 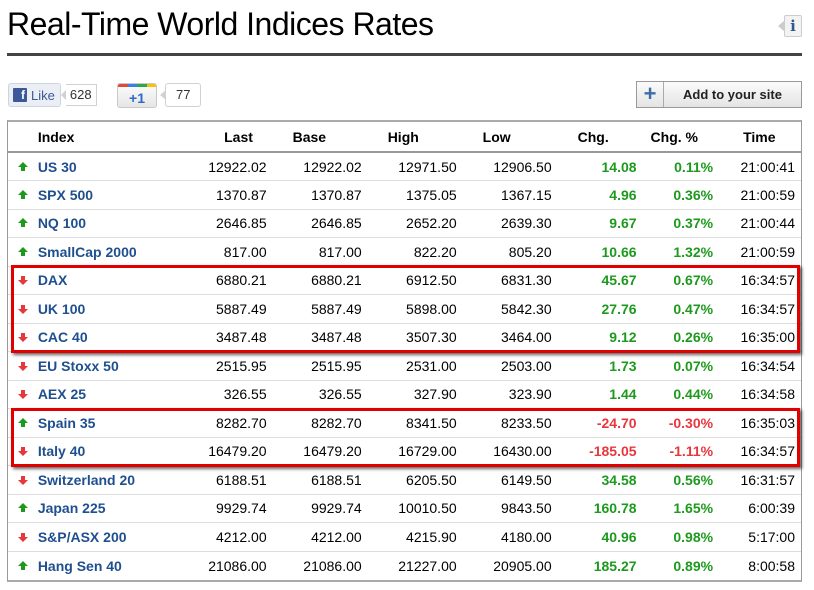 What do you see at coordinates (757, 480) in the screenshot?
I see `time-value: 16:31:57` at bounding box center [757, 480].